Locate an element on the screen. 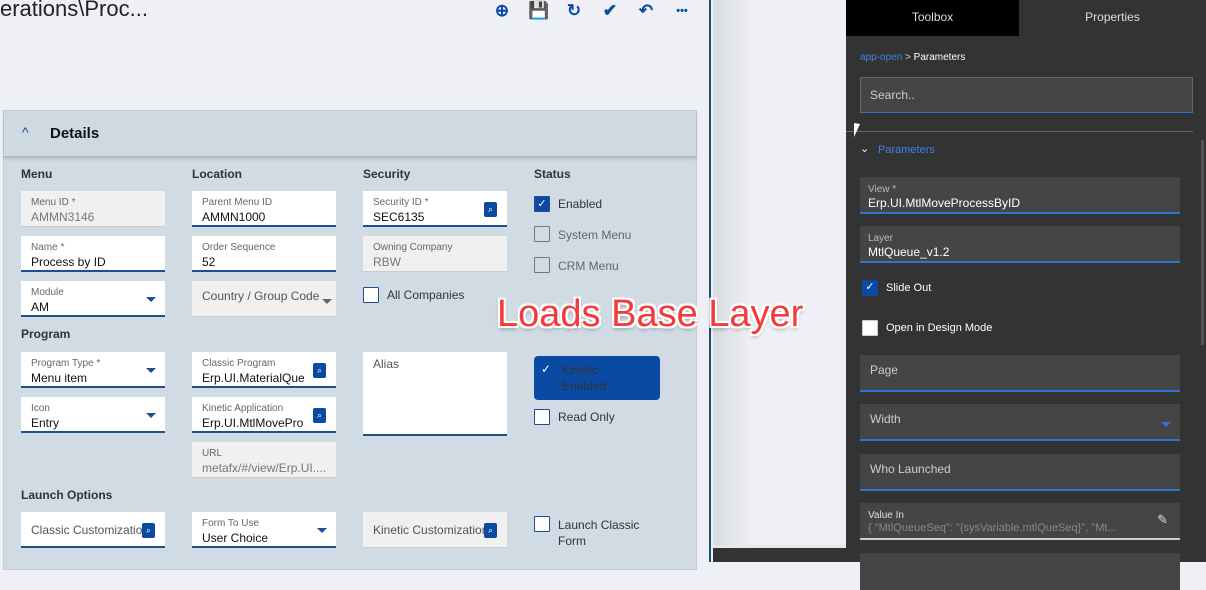 The height and width of the screenshot is (590, 1206). add-icon: ⊕ is located at coordinates (502, 11).